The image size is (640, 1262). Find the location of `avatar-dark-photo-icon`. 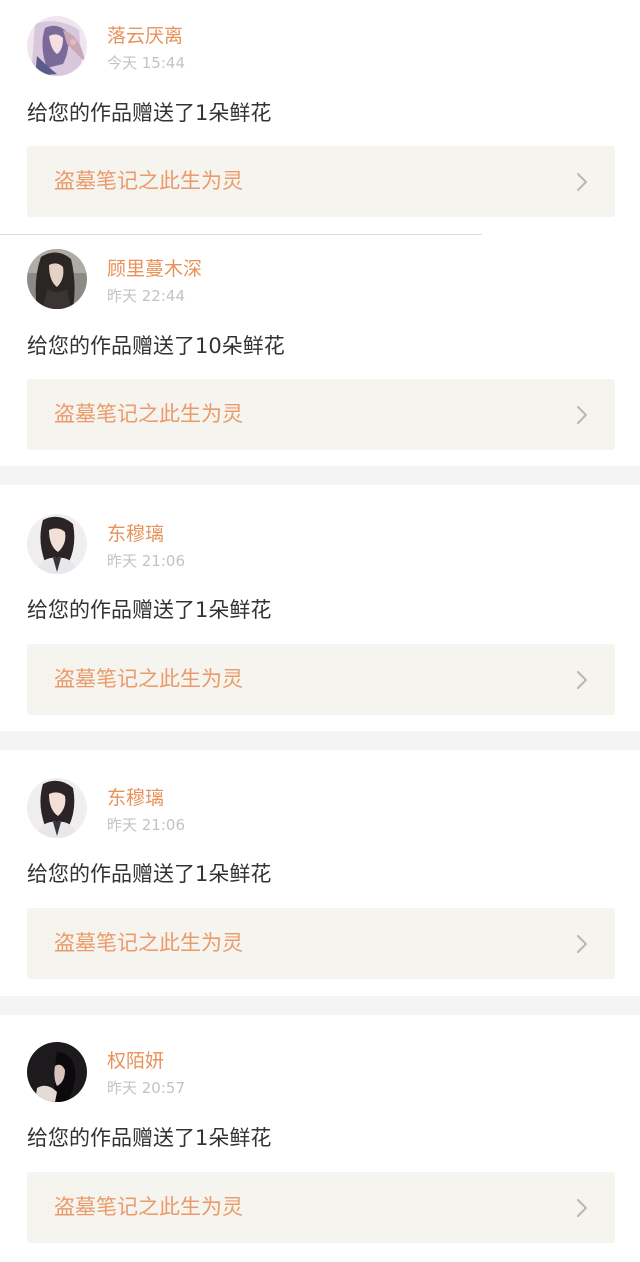

avatar-dark-photo-icon is located at coordinates (57, 1072).